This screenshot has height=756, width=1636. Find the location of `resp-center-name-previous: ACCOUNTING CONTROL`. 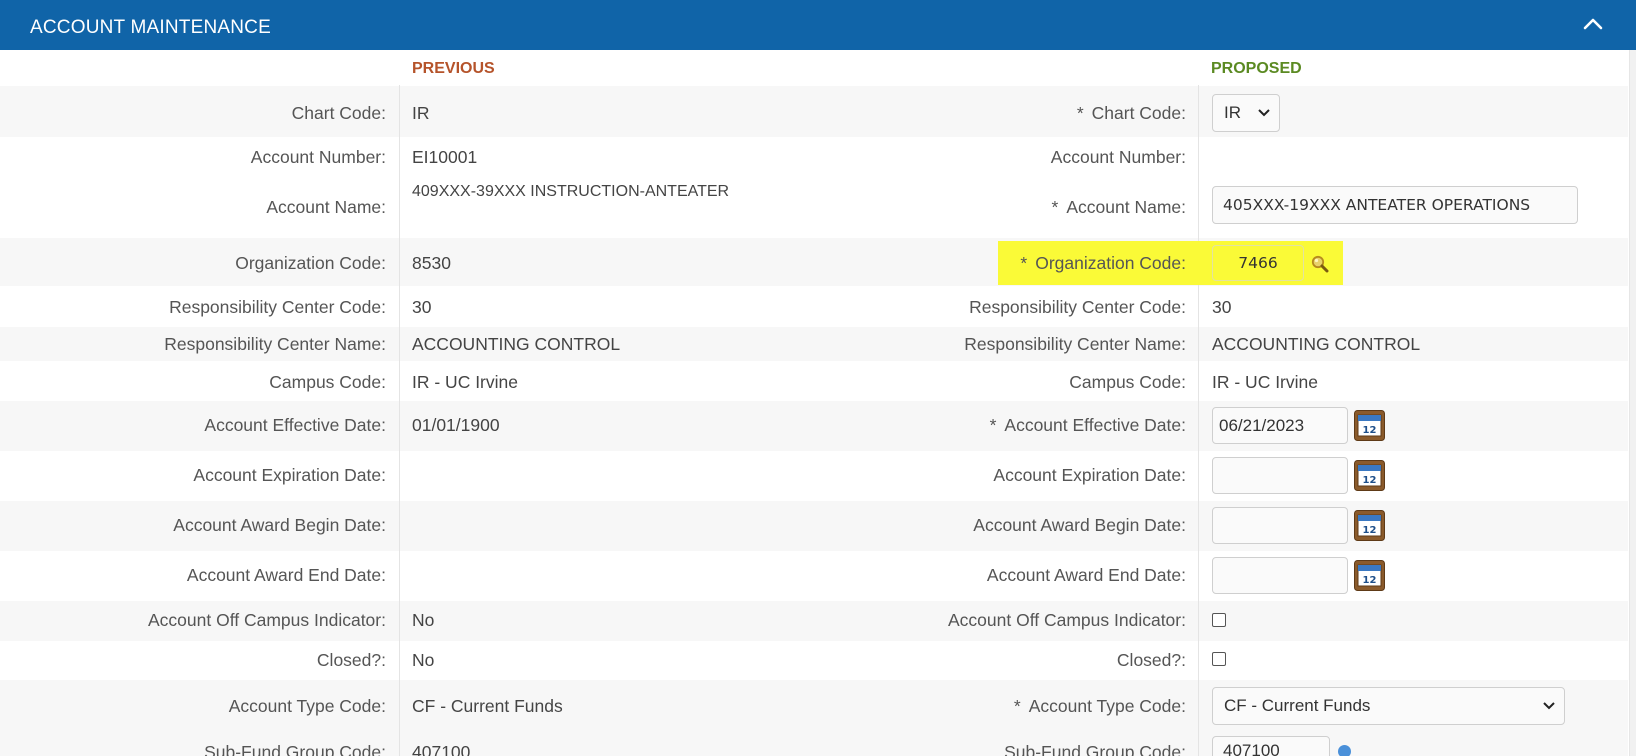

resp-center-name-previous: ACCOUNTING CONTROL is located at coordinates (516, 344).